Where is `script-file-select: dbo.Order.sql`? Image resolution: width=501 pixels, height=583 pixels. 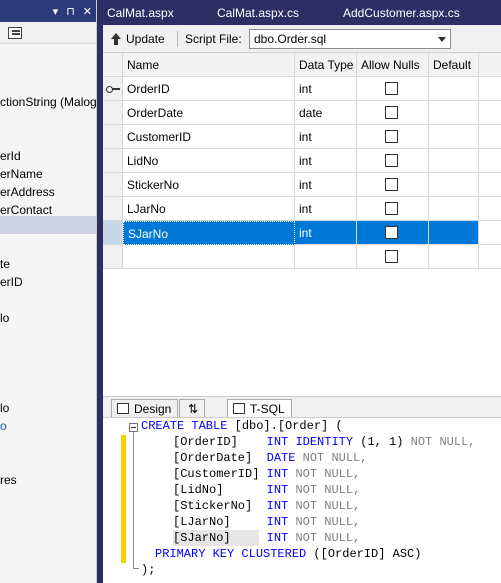 script-file-select: dbo.Order.sql is located at coordinates (350, 39).